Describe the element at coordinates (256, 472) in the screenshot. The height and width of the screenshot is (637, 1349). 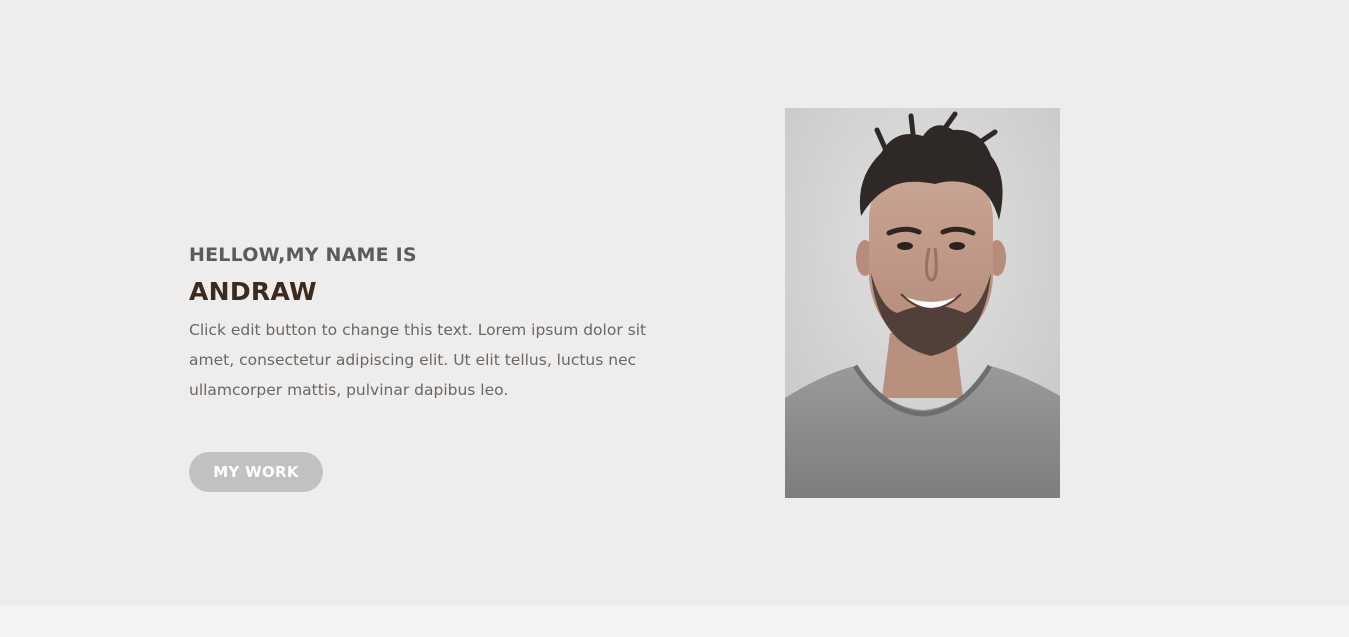
I see `my-work-button: MY WORK` at that location.